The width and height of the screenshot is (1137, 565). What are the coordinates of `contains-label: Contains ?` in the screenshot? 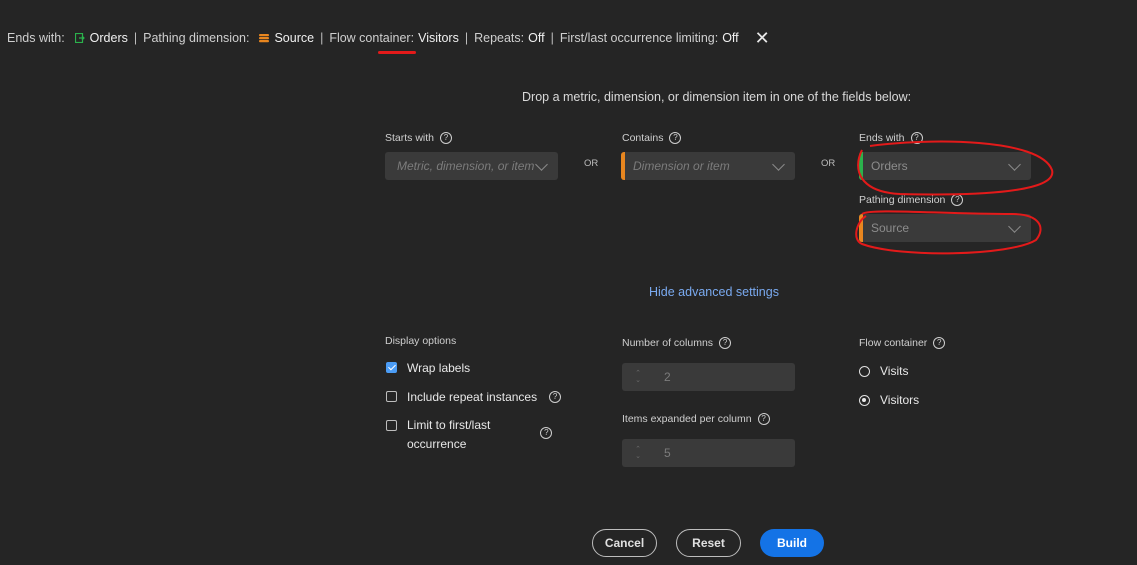 It's located at (652, 138).